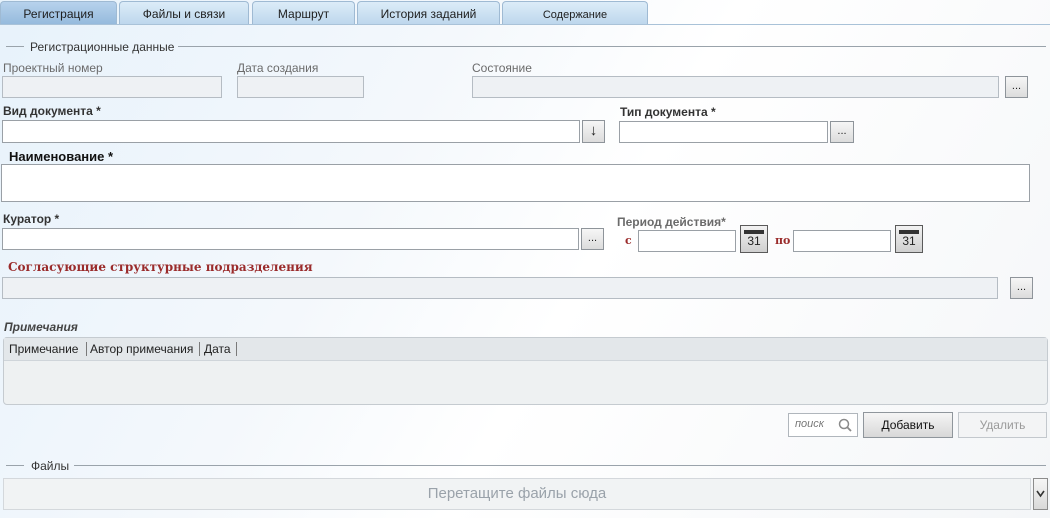  Describe the element at coordinates (735, 87) in the screenshot. I see `state-field` at that location.